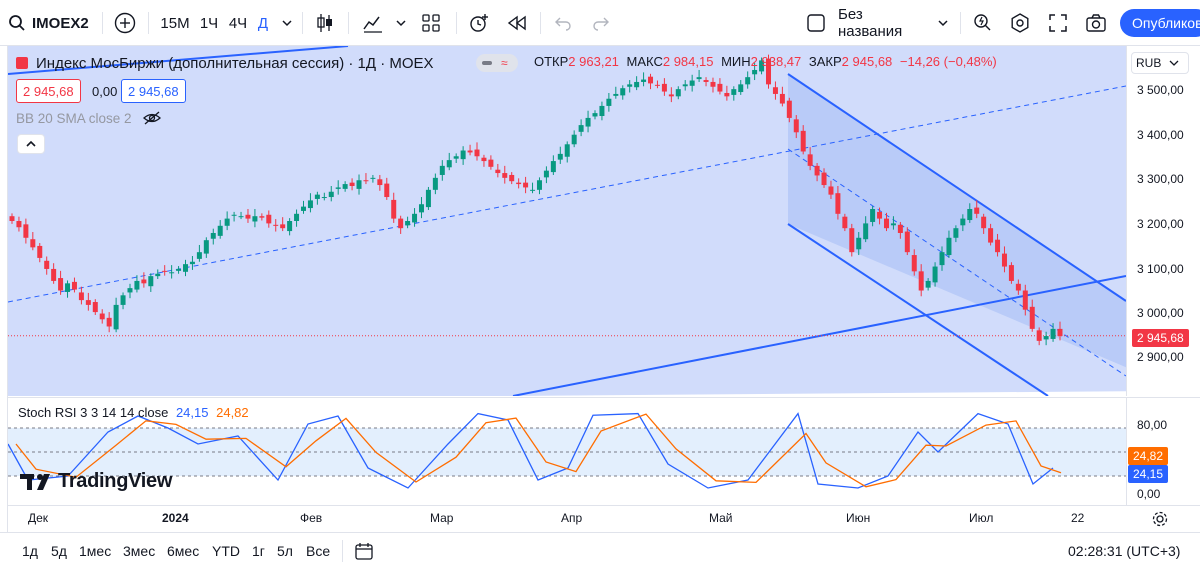  I want to click on interval-dropdown, so click(287, 23).